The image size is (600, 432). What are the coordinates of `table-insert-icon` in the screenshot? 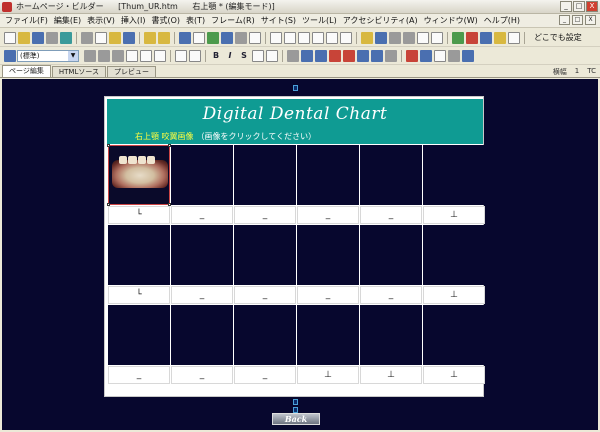 It's located at (293, 55).